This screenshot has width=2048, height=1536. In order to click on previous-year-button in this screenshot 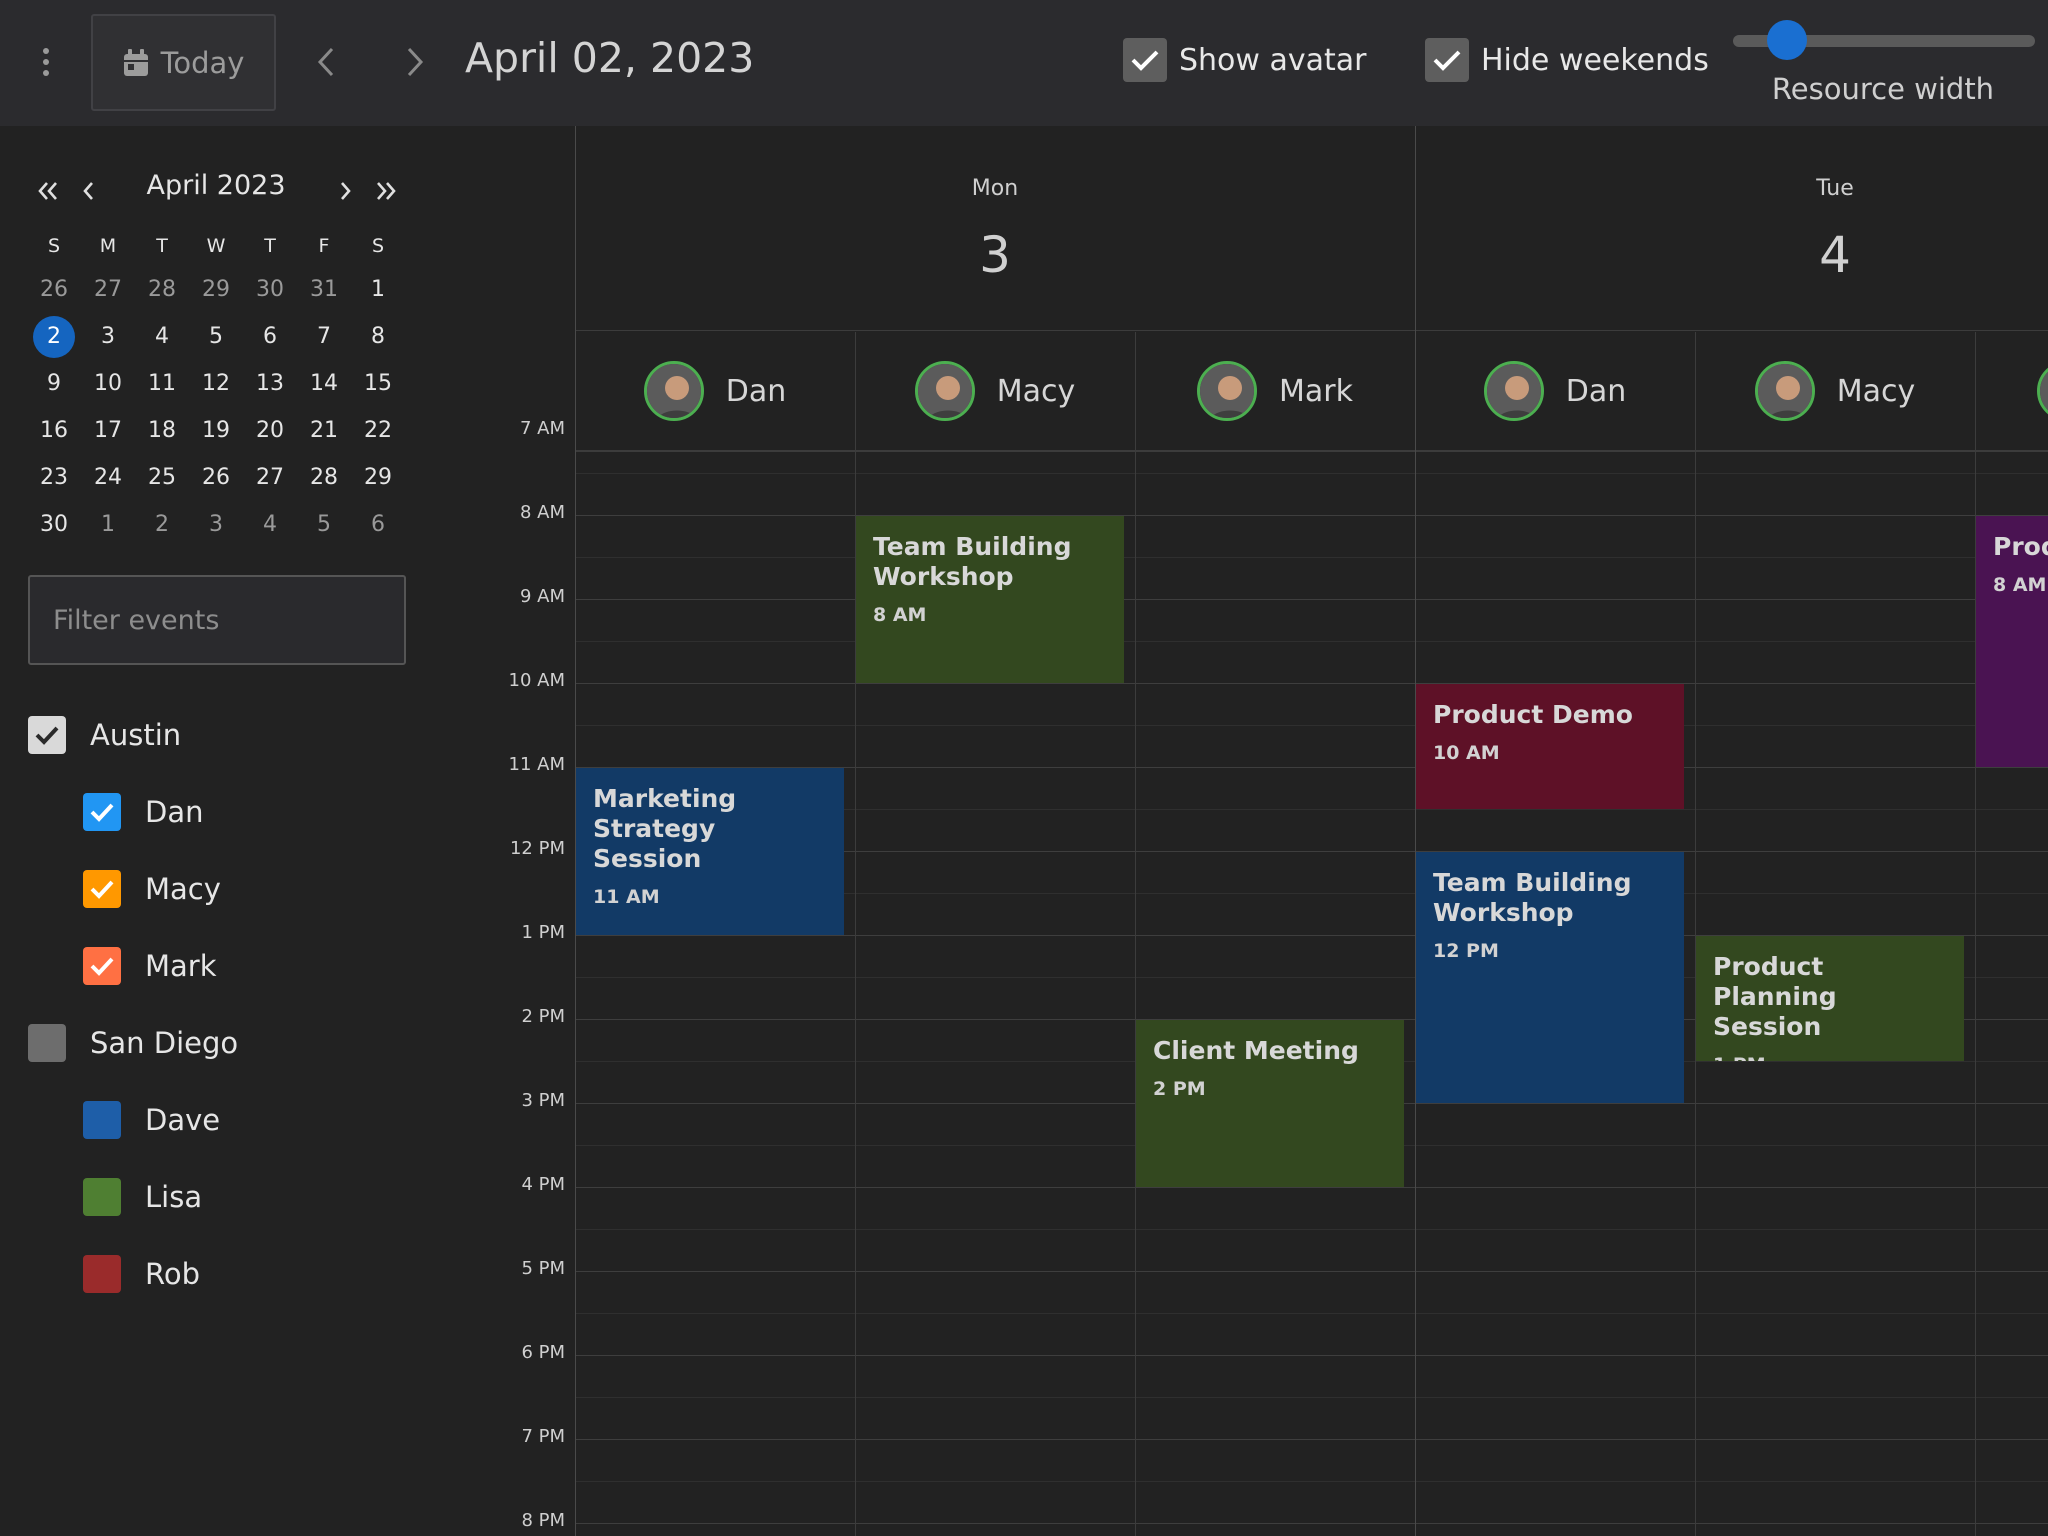, I will do `click(48, 191)`.